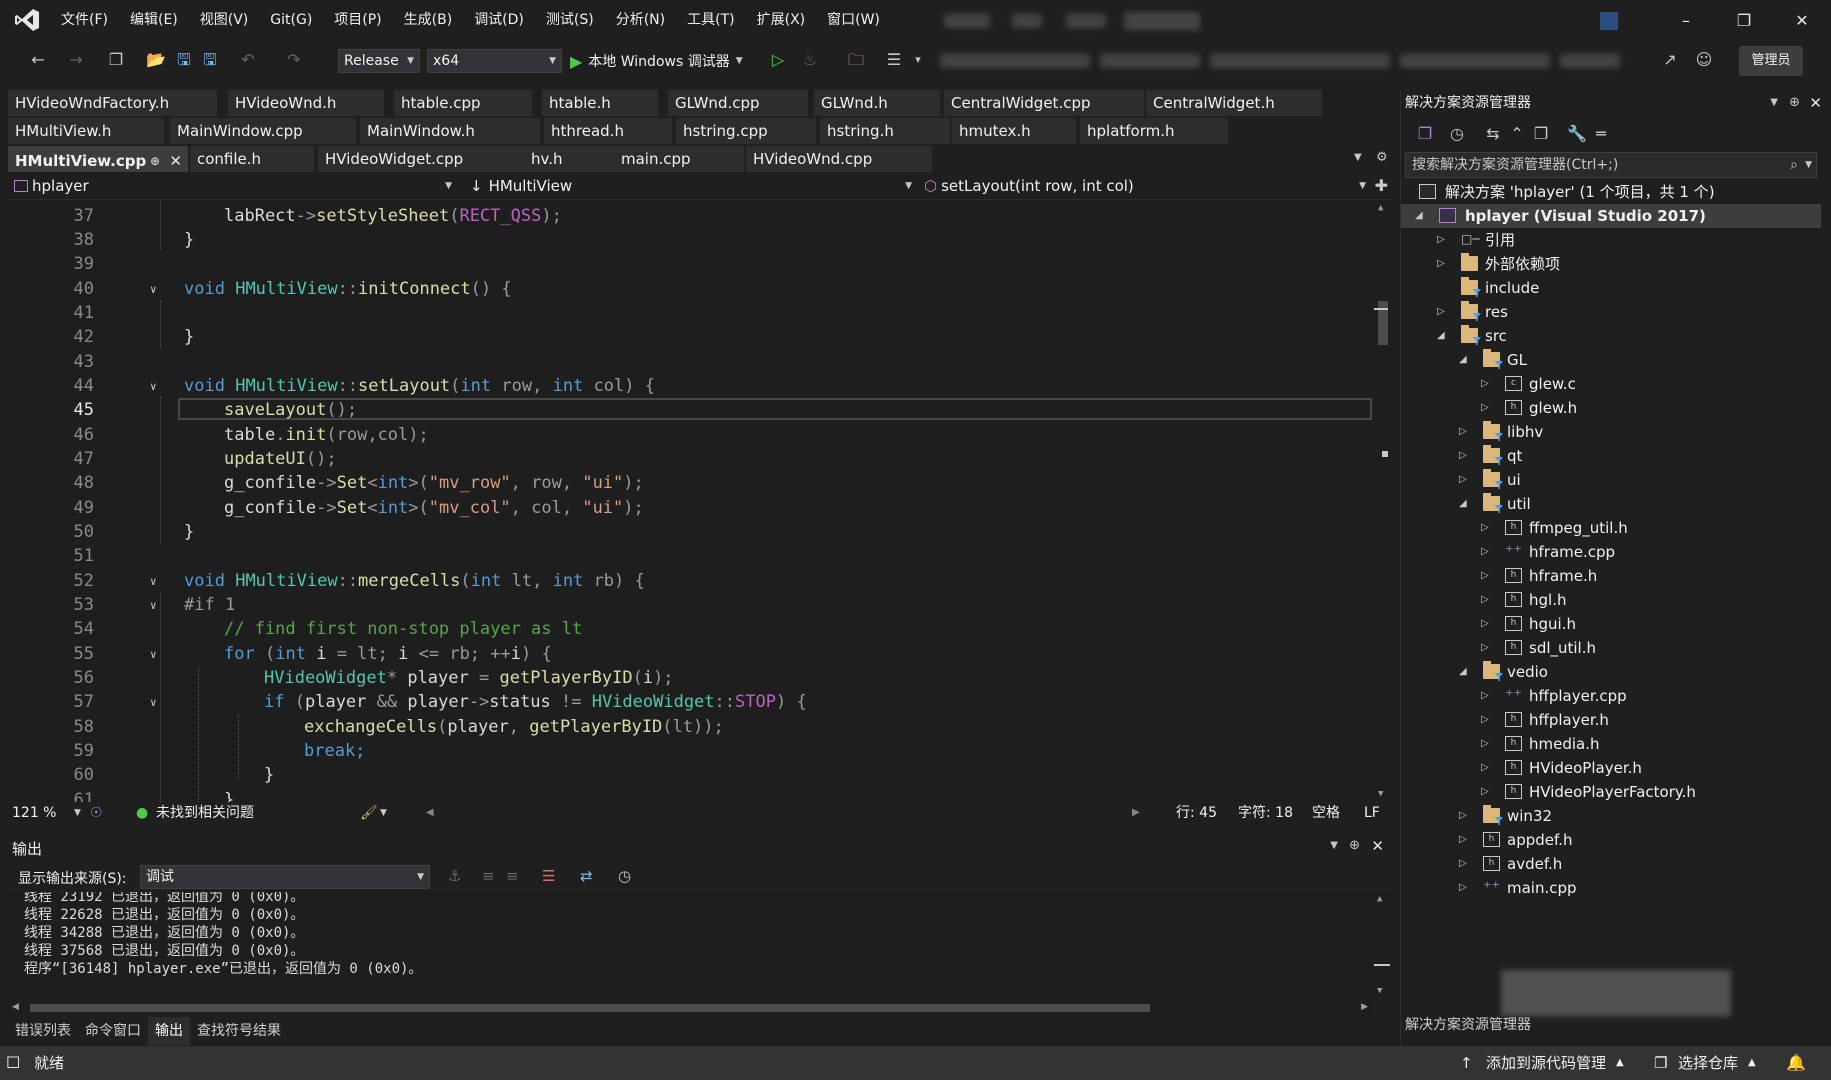 This screenshot has width=1831, height=1080. What do you see at coordinates (656, 61) in the screenshot?
I see `start-debugger-button: ▶ 本地 Windows 调试器 ▼` at bounding box center [656, 61].